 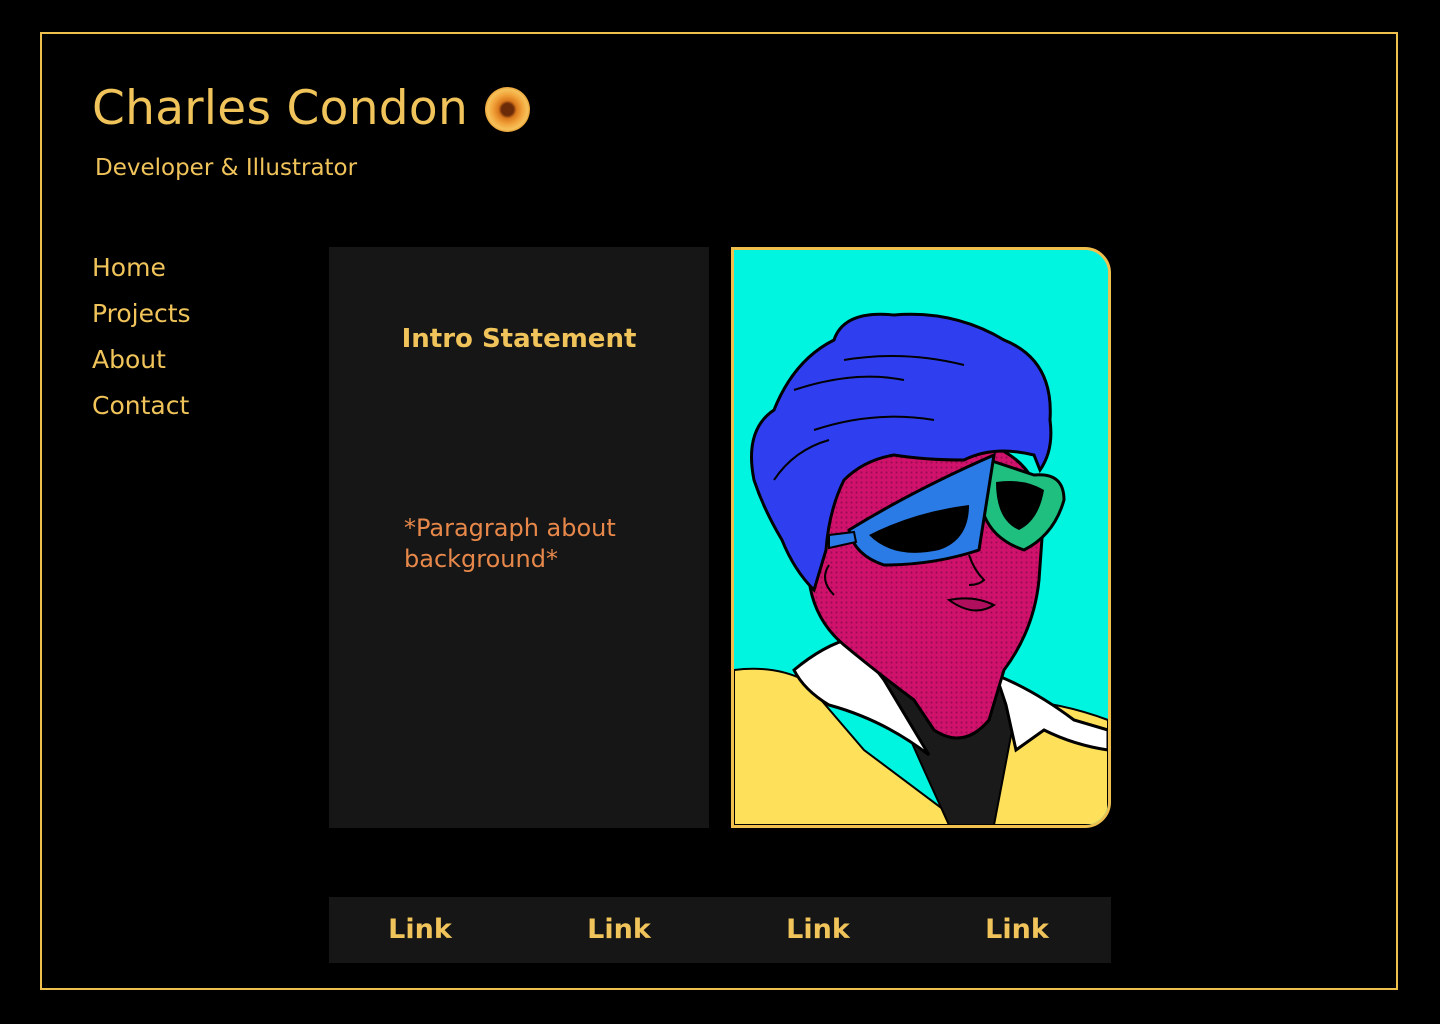 What do you see at coordinates (519, 339) in the screenshot?
I see `intro-heading: Intro Statement` at bounding box center [519, 339].